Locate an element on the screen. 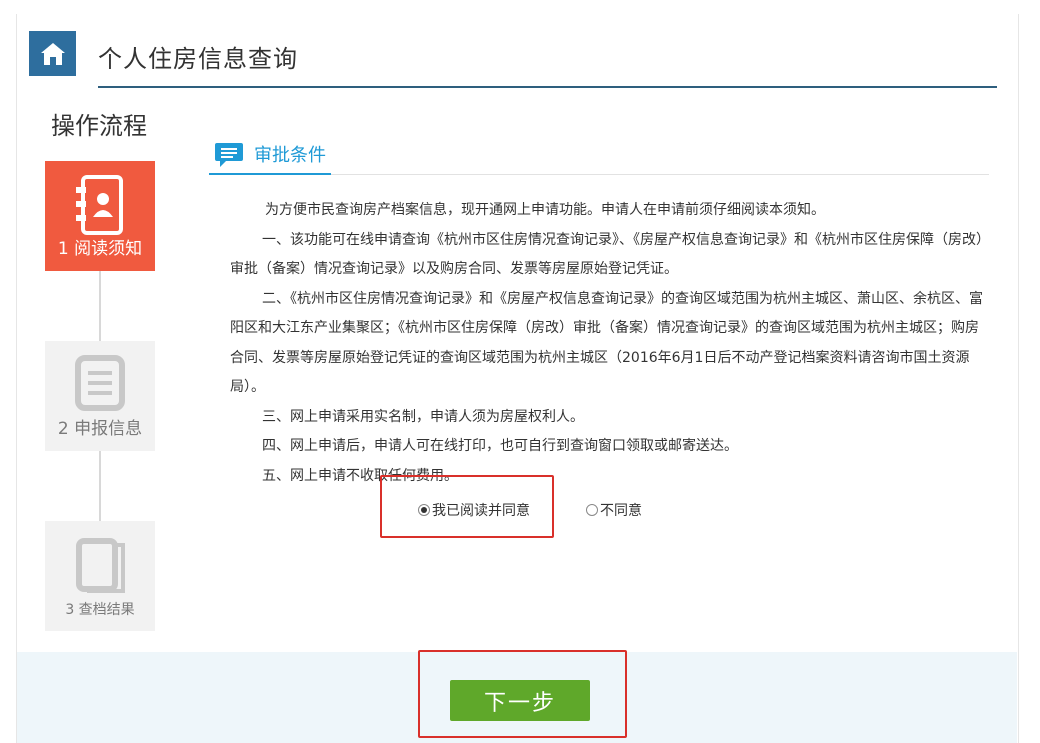 The height and width of the screenshot is (743, 1040). notice-paragraph: 三、网上申请采用实名制，申请人须为房屋权利人。 is located at coordinates (423, 416).